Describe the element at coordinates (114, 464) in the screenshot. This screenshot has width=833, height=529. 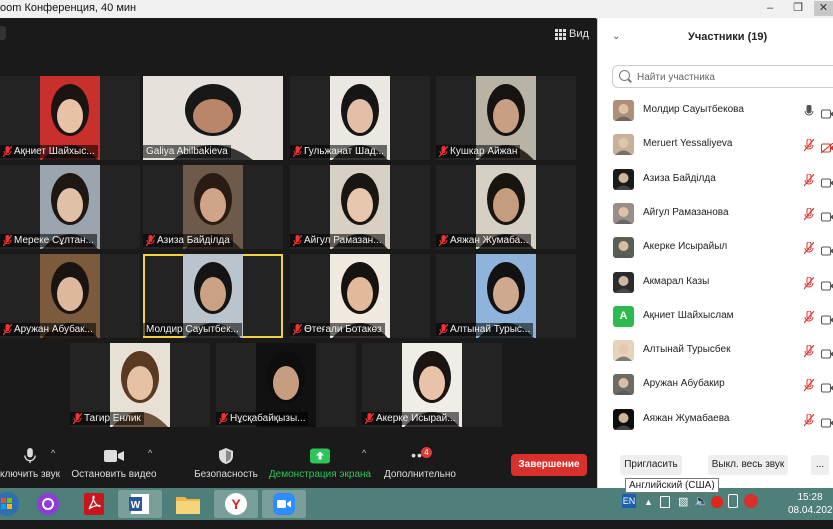
I see `stop-video-button: Остановить видео` at that location.